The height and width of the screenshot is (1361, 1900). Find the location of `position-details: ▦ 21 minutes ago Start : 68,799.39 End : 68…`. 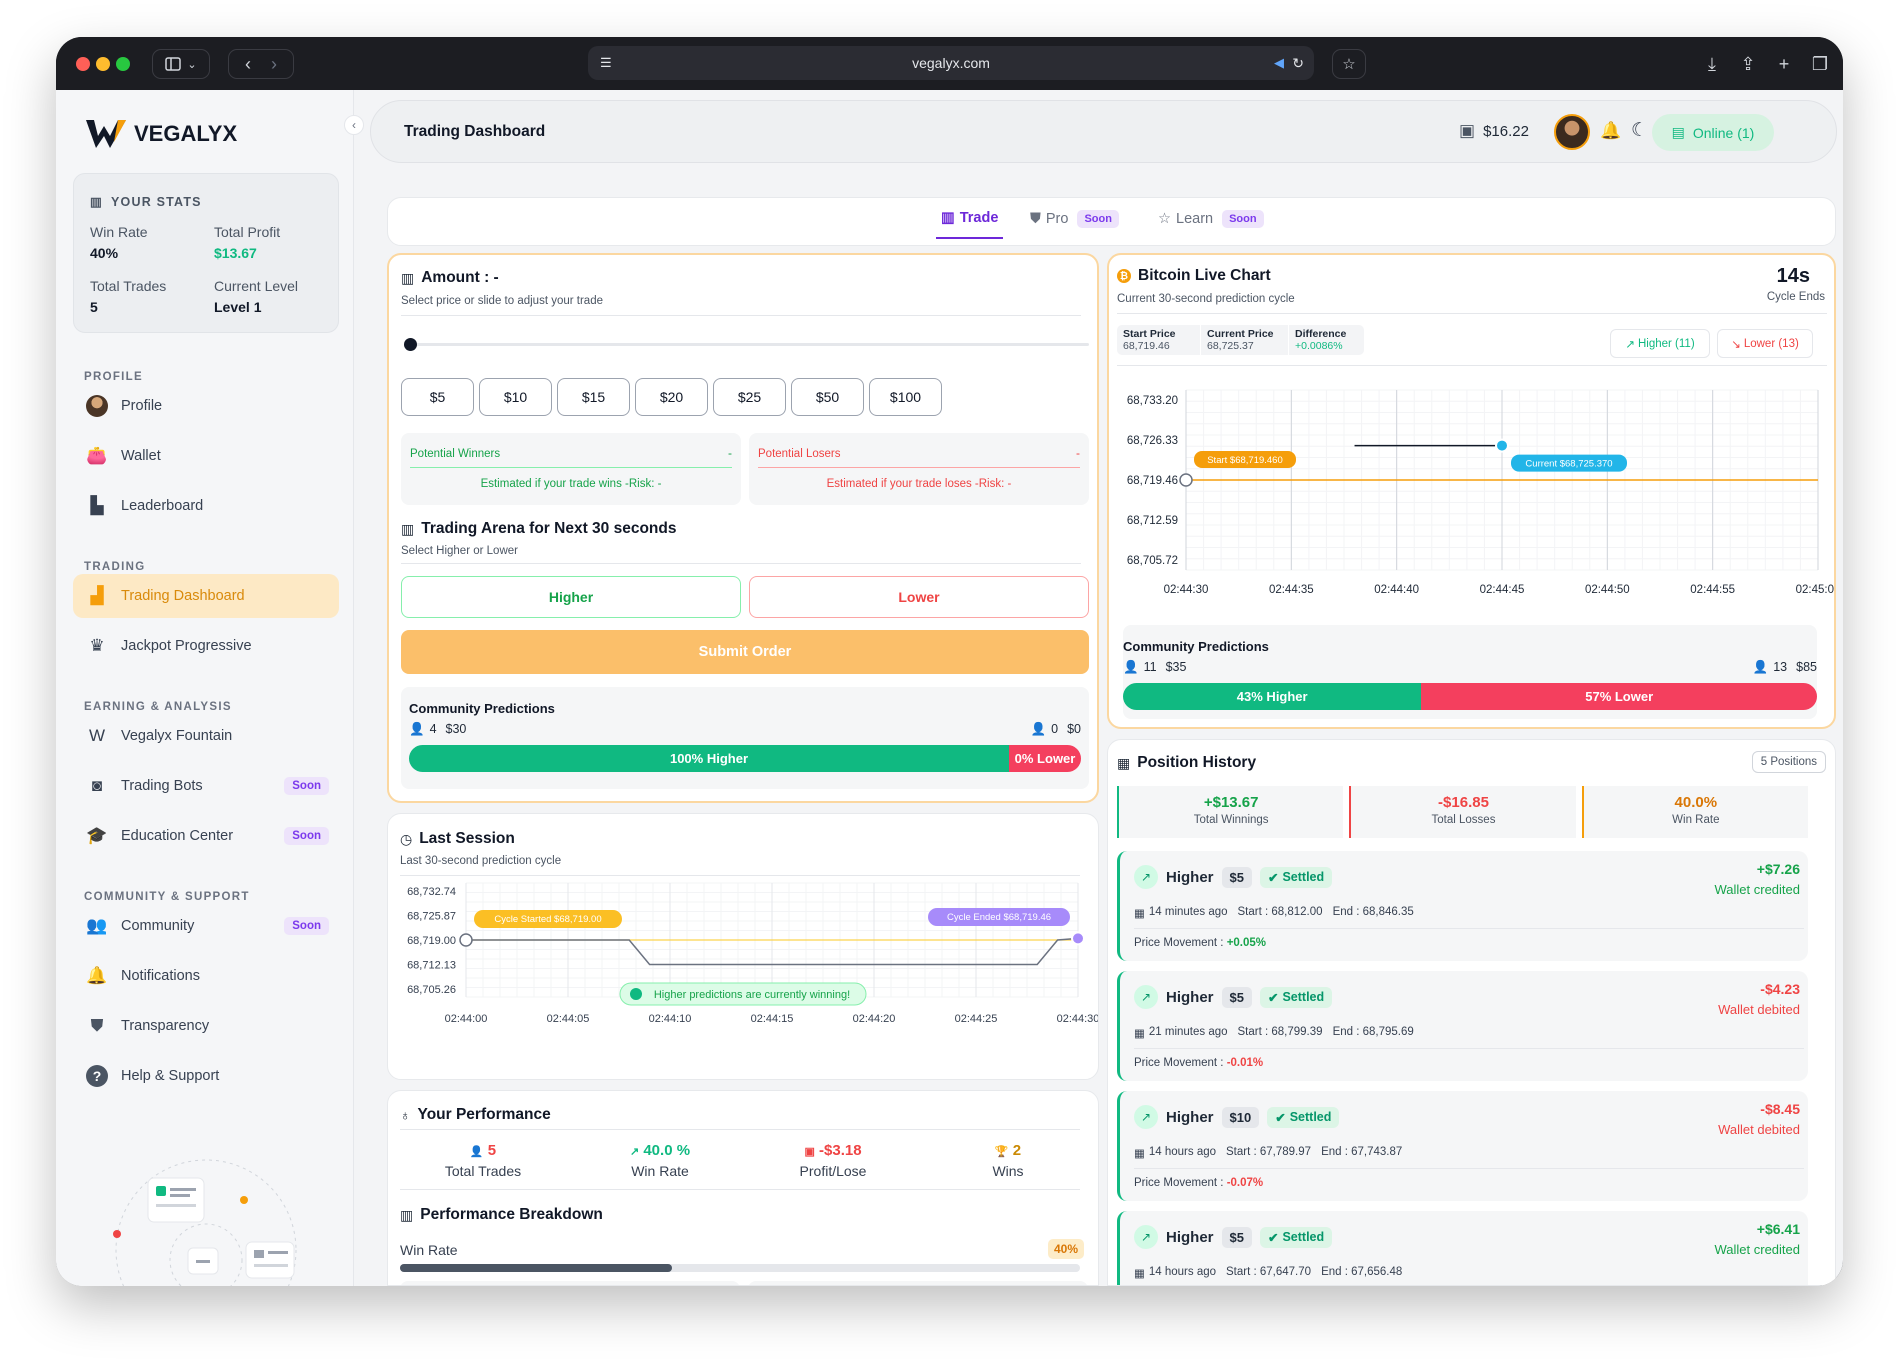

position-details: ▦ 21 minutes ago Start : 68,799.39 End : 68… is located at coordinates (1274, 1033).